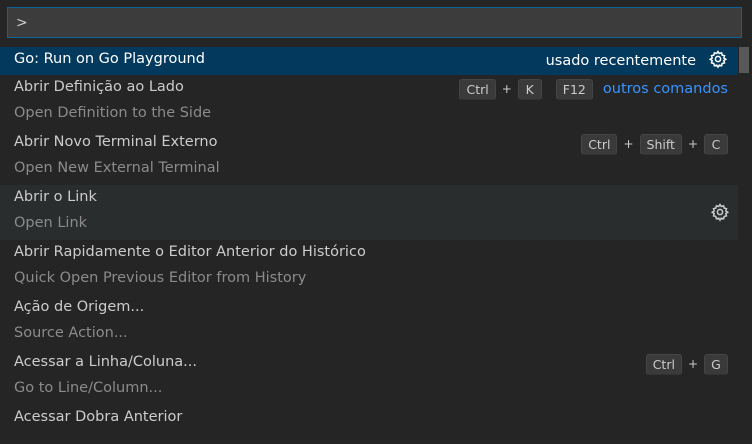  I want to click on command-detail: Quick Open Previous Editor from History, so click(160, 278).